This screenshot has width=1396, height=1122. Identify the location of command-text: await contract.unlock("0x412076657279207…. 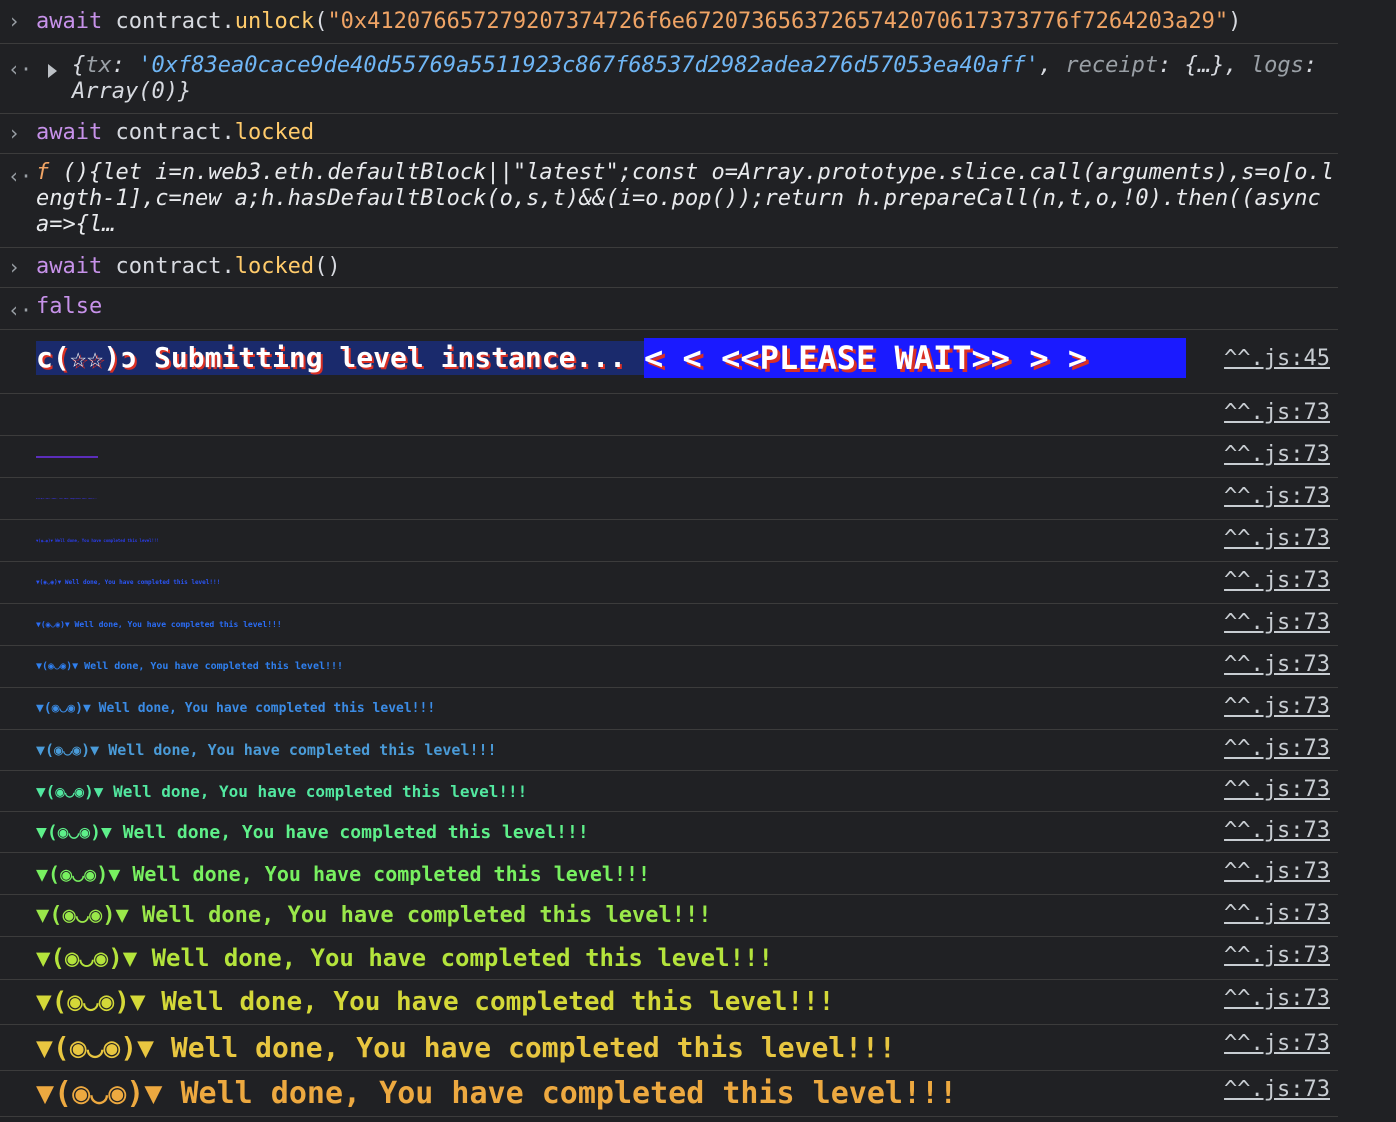
(669, 21).